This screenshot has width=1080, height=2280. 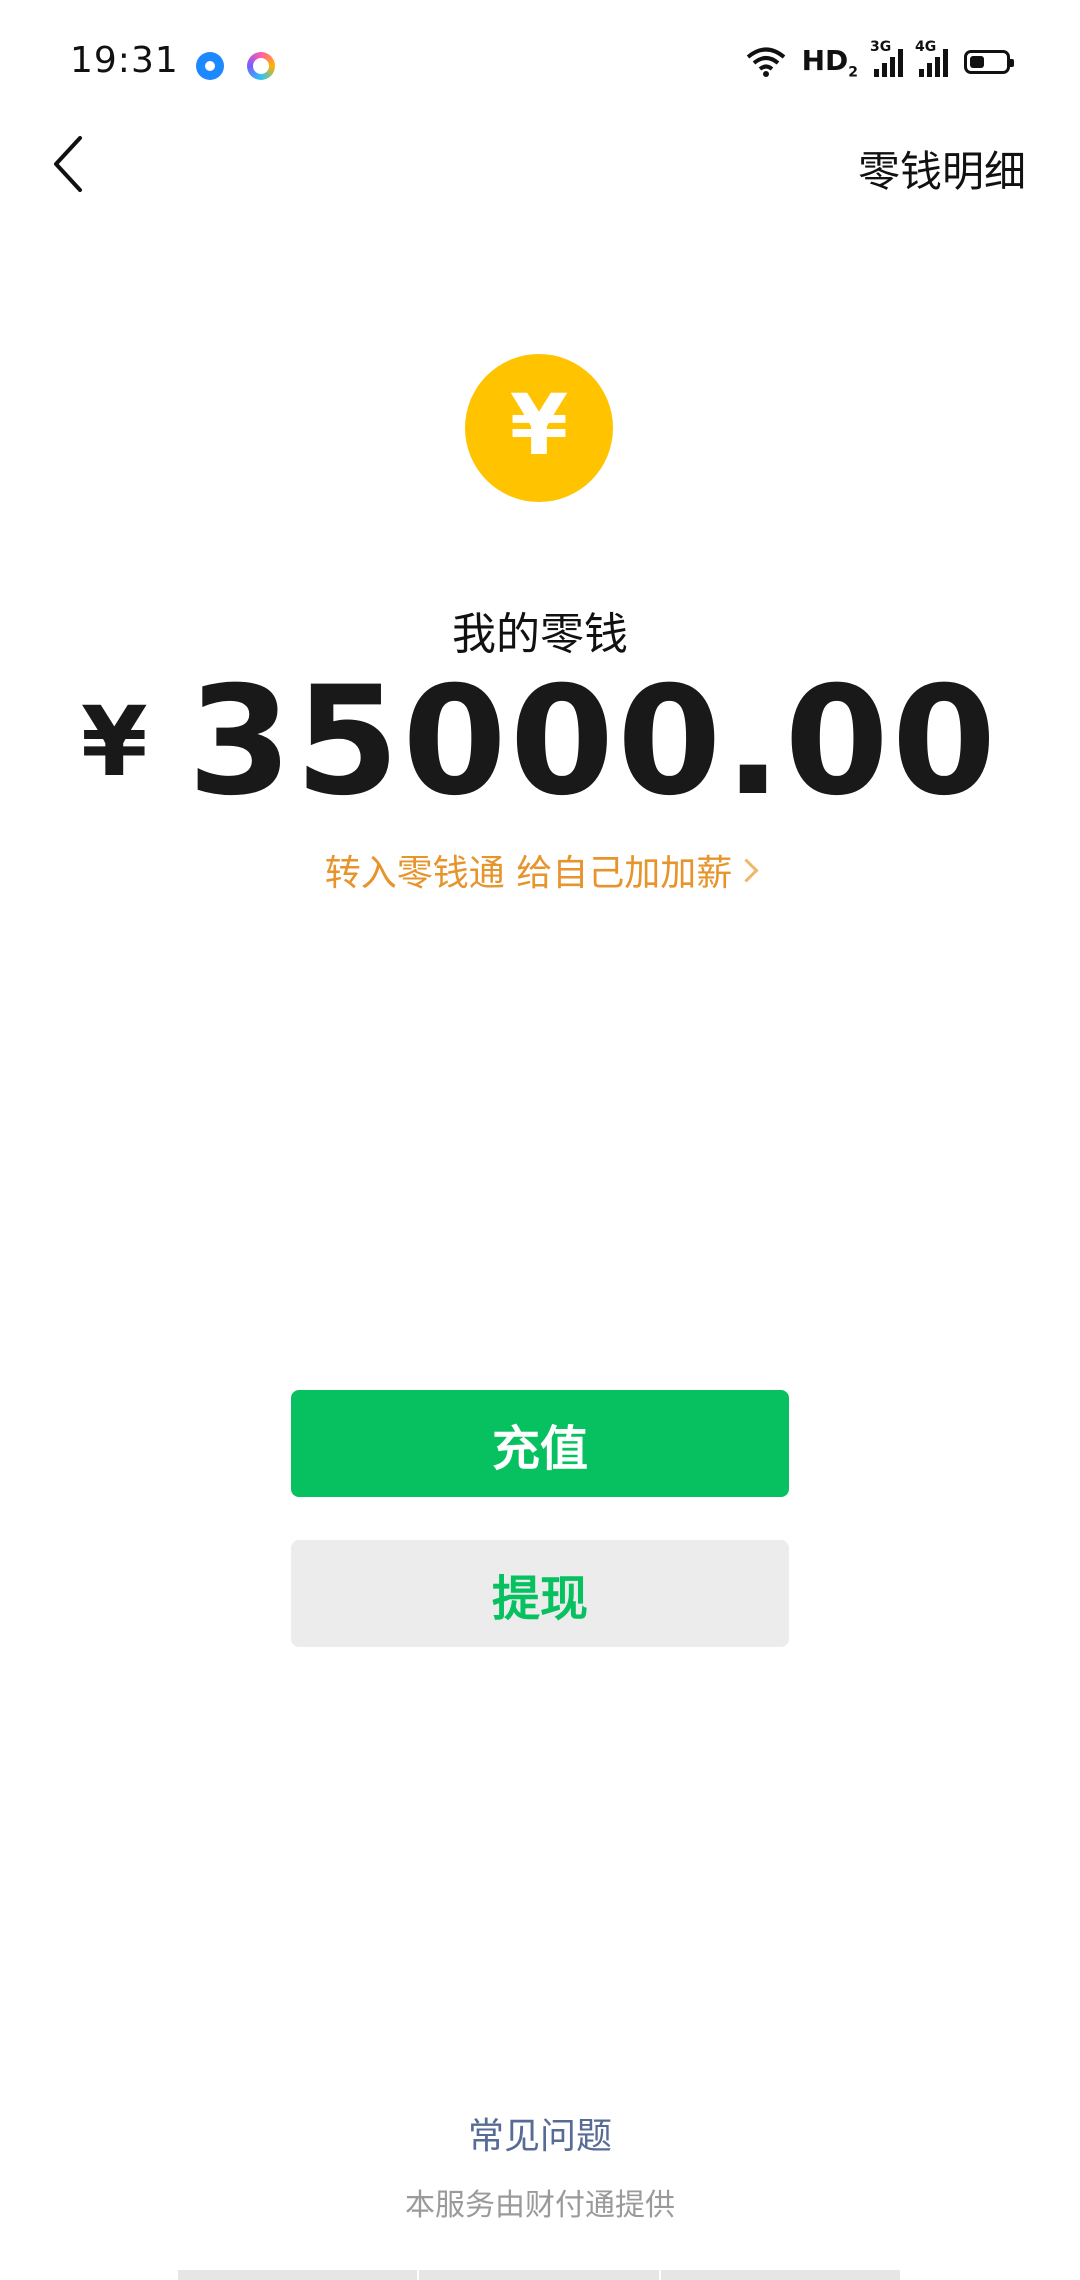 What do you see at coordinates (539, 425) in the screenshot?
I see `yuan-symbol: ¥` at bounding box center [539, 425].